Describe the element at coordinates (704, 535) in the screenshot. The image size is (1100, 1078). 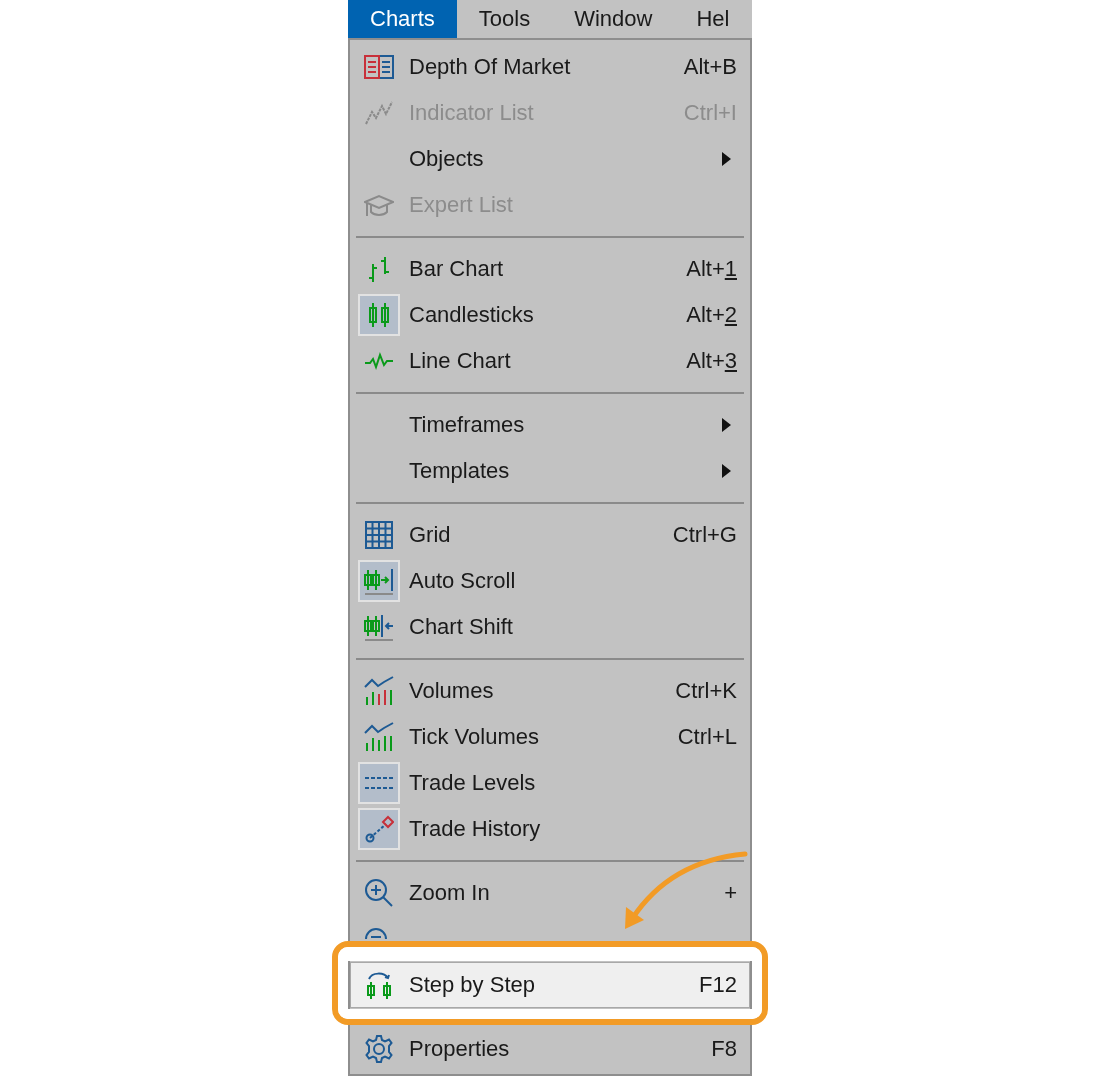
I see `shortcut-text: Ctrl+G` at that location.